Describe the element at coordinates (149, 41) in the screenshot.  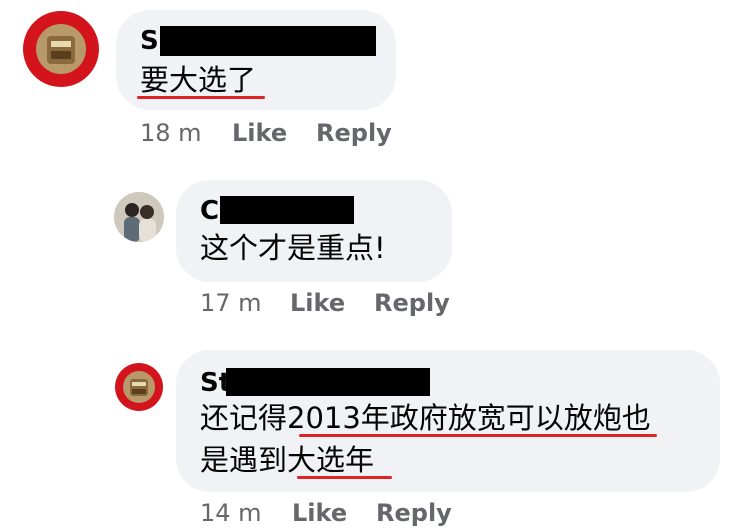
I see `comment-author: S` at that location.